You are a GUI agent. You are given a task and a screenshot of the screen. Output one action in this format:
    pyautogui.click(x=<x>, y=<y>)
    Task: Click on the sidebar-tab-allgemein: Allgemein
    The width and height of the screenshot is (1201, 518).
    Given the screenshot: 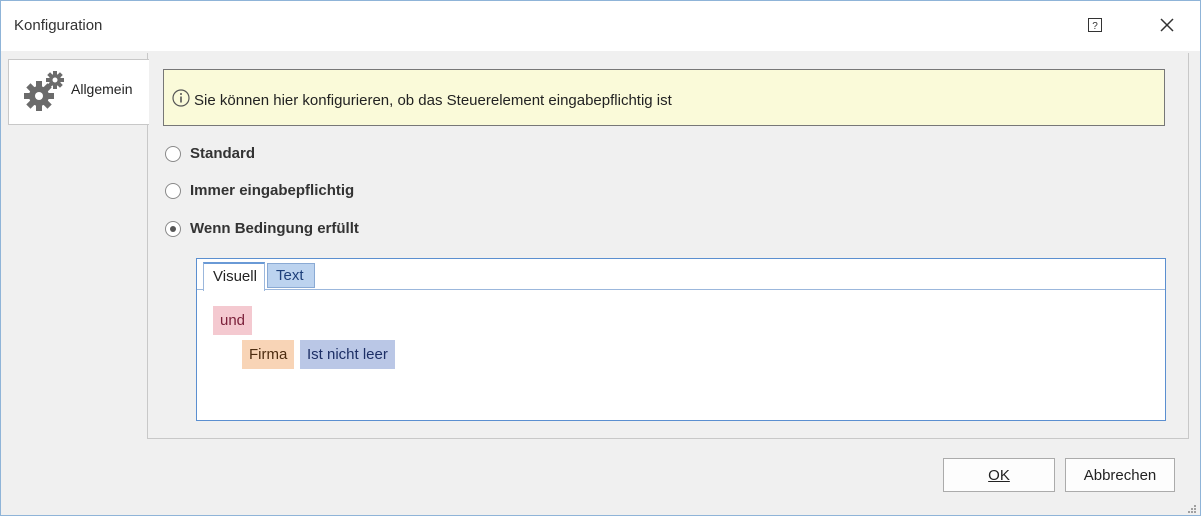 What is the action you would take?
    pyautogui.click(x=78, y=92)
    